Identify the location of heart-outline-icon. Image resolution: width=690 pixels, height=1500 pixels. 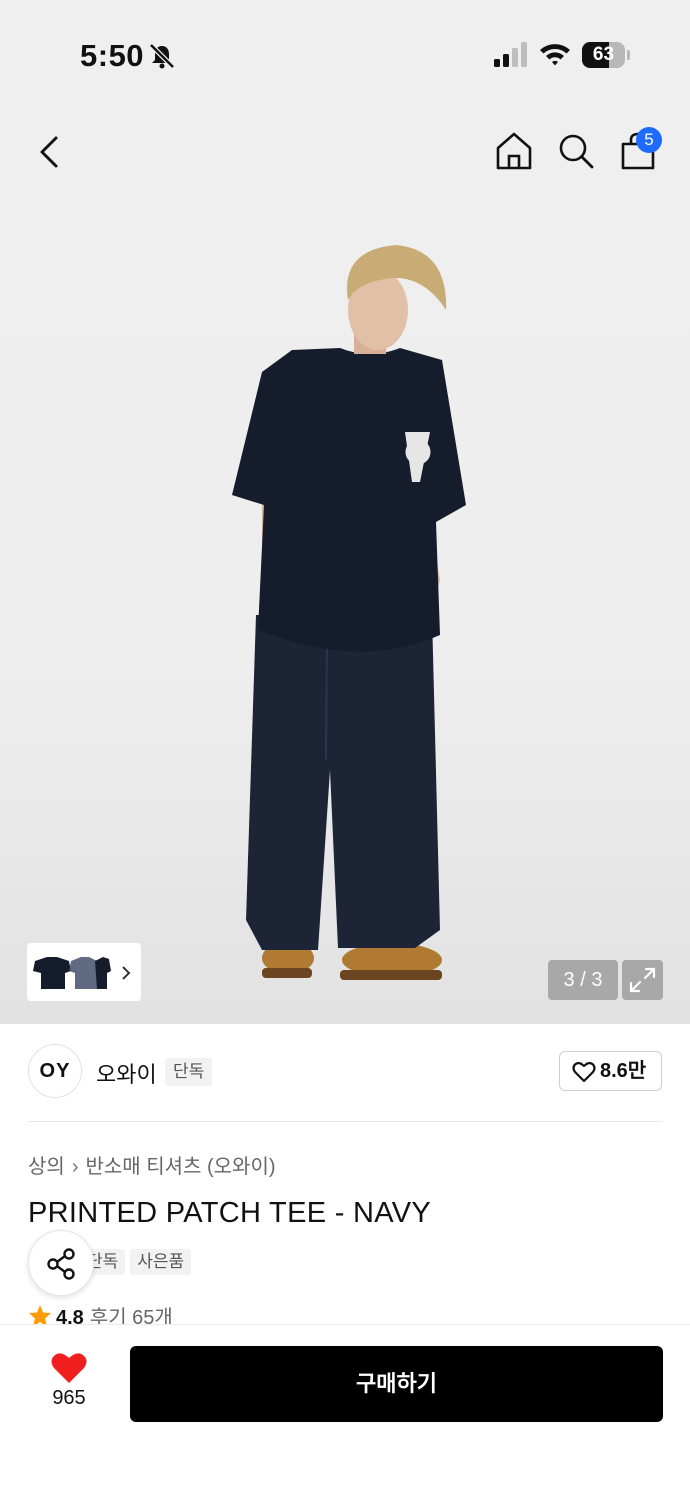
(584, 1072).